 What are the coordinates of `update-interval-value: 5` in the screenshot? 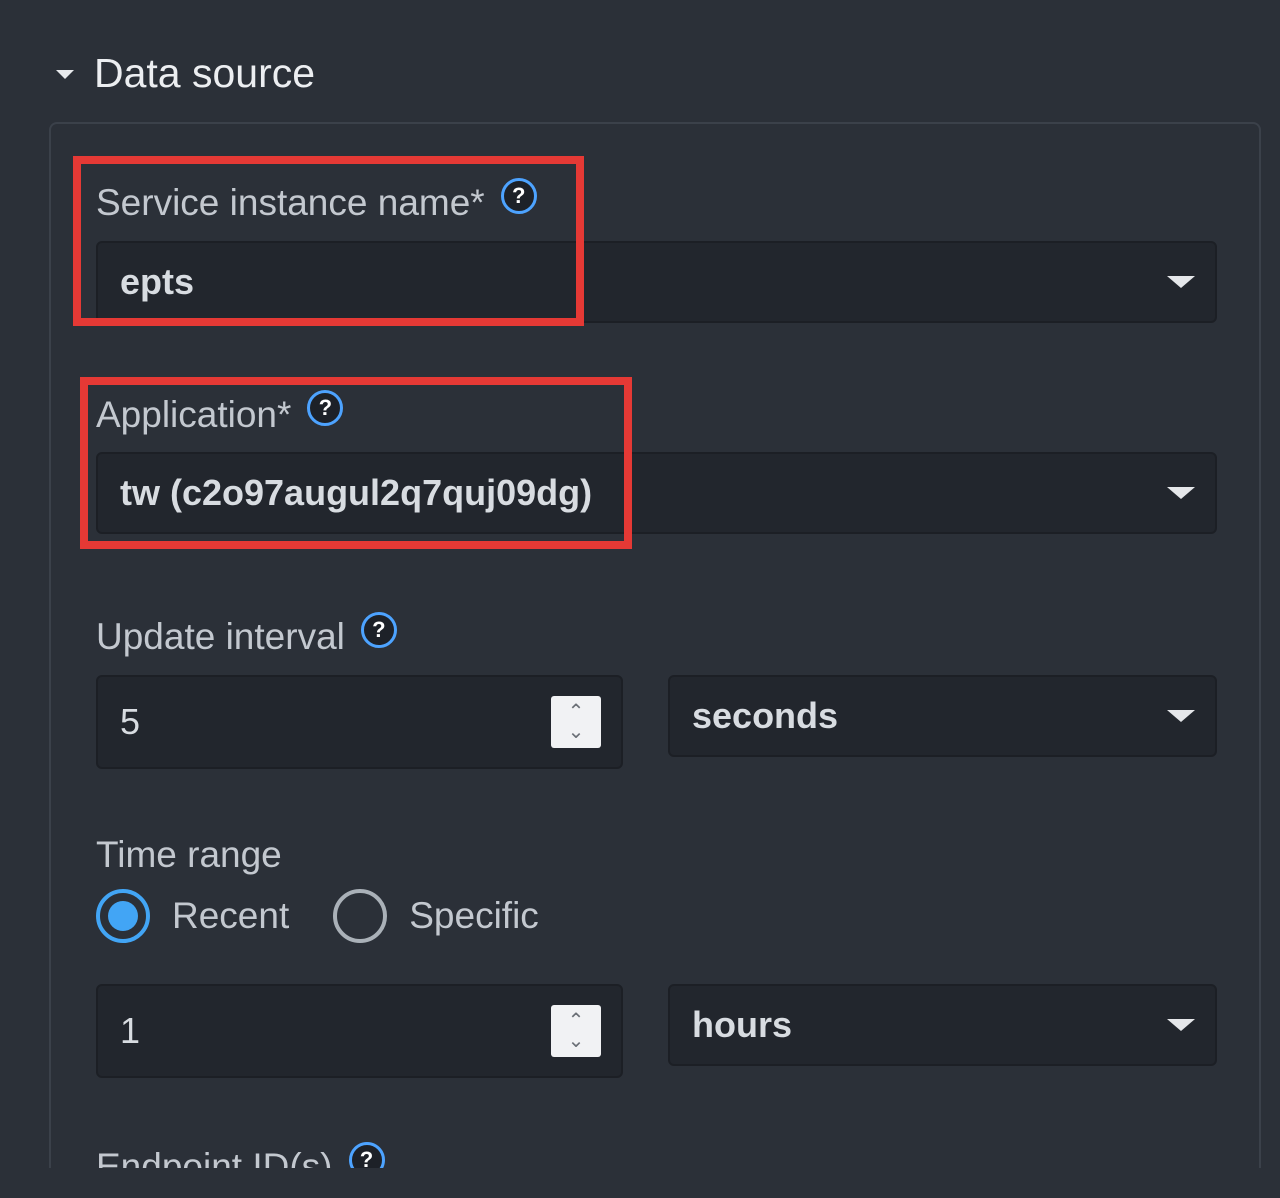 It's located at (130, 721).